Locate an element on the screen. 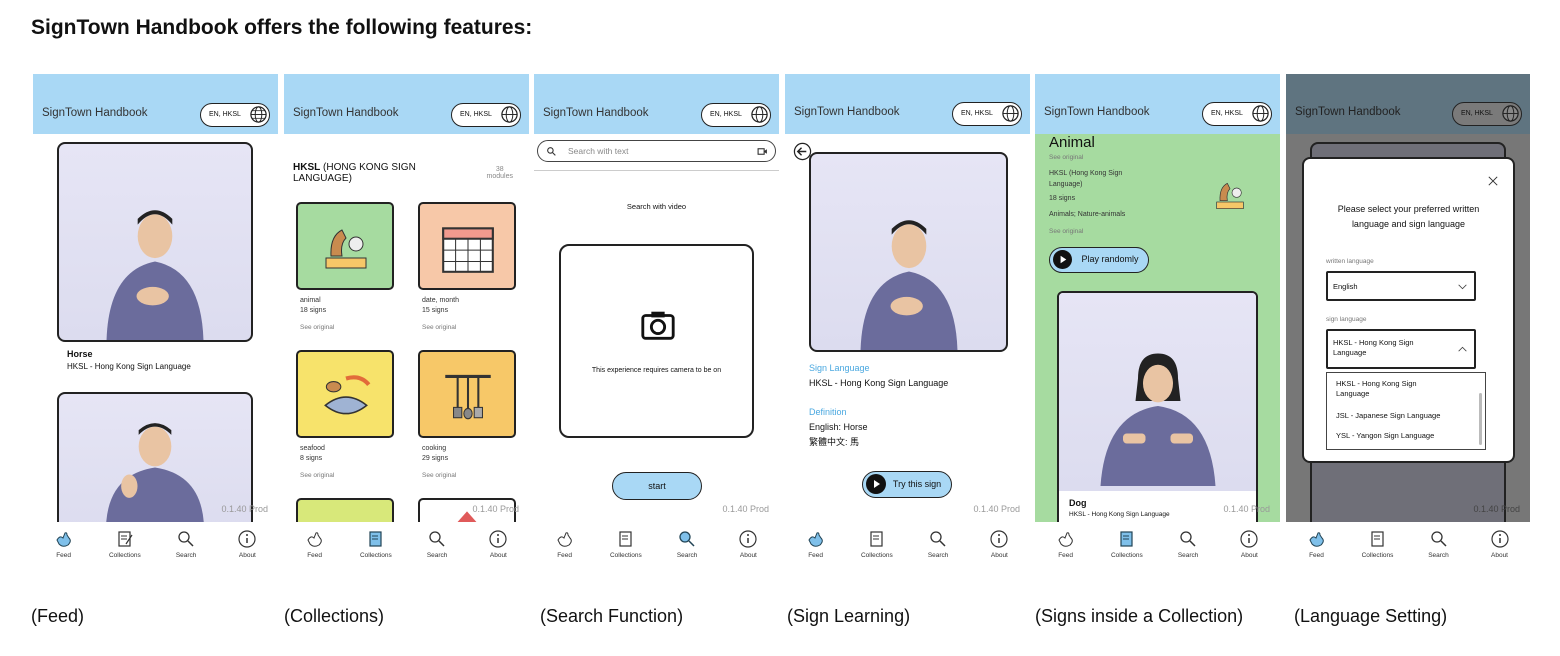  dropdown-option: YSL - Yangon Sign Language is located at coordinates (1385, 435).